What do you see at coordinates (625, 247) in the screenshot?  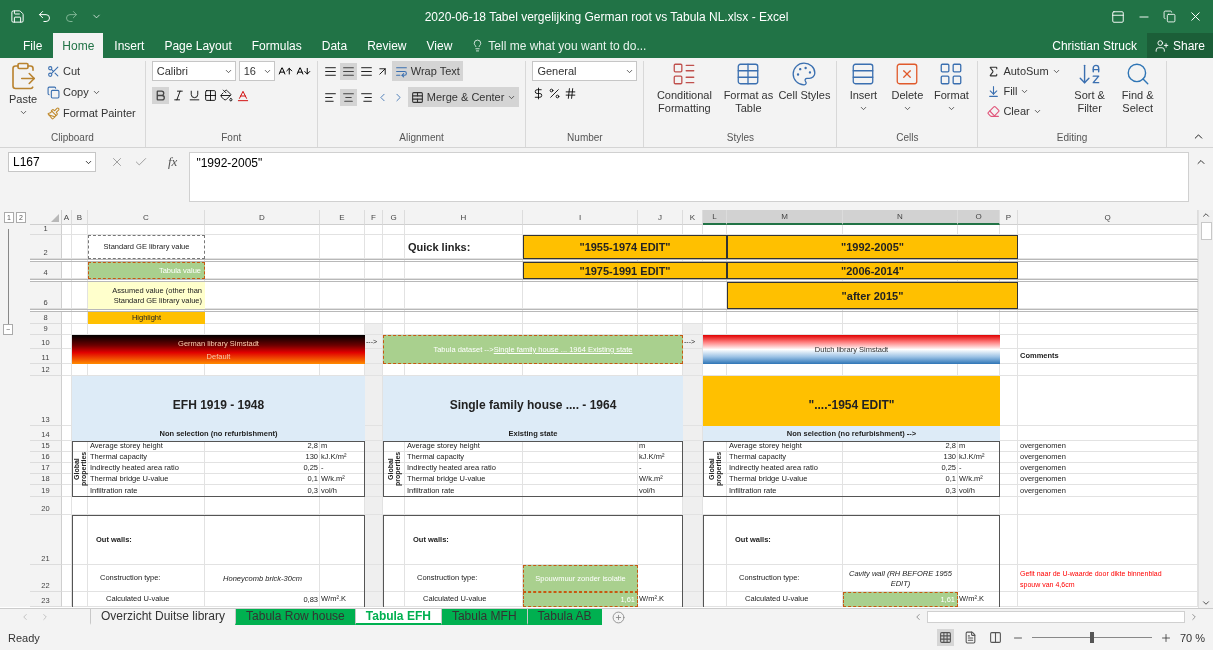 I see `quick-link-button: "1955-1974 EDIT"` at bounding box center [625, 247].